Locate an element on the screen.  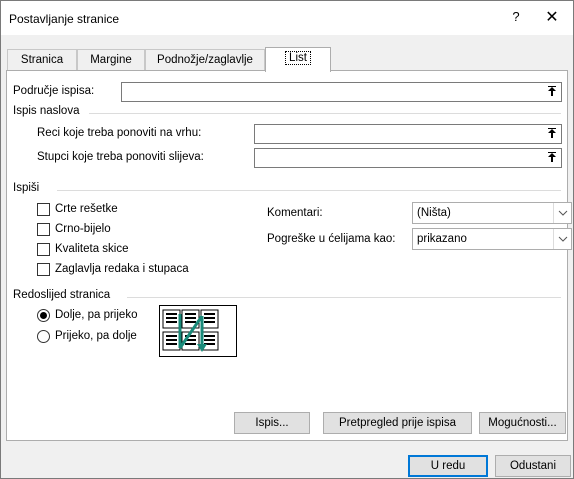
page-order-group-label: Redoslijed stranica is located at coordinates (64, 295).